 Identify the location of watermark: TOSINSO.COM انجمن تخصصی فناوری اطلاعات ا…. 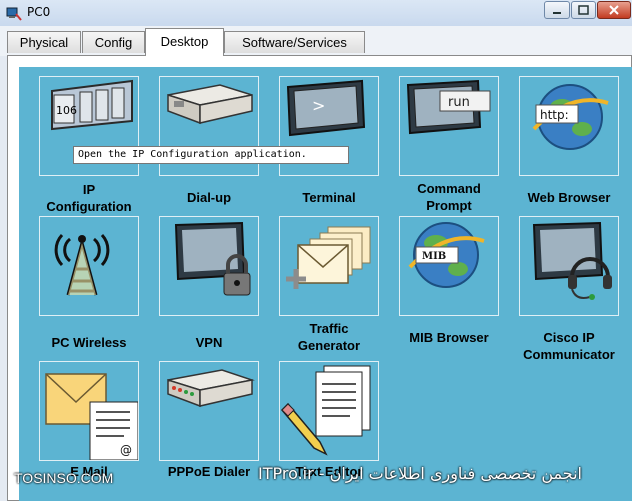
(316, 478).